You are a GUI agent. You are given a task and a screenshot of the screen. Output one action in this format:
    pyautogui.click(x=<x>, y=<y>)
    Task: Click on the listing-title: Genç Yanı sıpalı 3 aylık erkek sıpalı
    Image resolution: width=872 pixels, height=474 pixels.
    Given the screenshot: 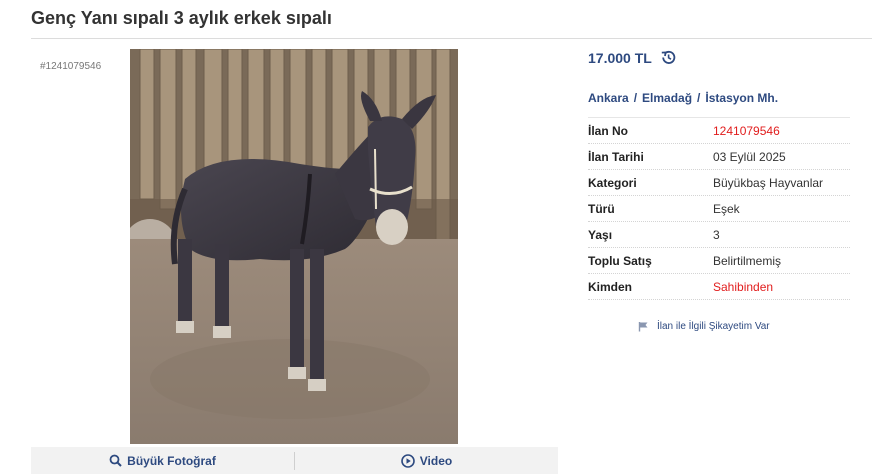 What is the action you would take?
    pyautogui.click(x=181, y=18)
    